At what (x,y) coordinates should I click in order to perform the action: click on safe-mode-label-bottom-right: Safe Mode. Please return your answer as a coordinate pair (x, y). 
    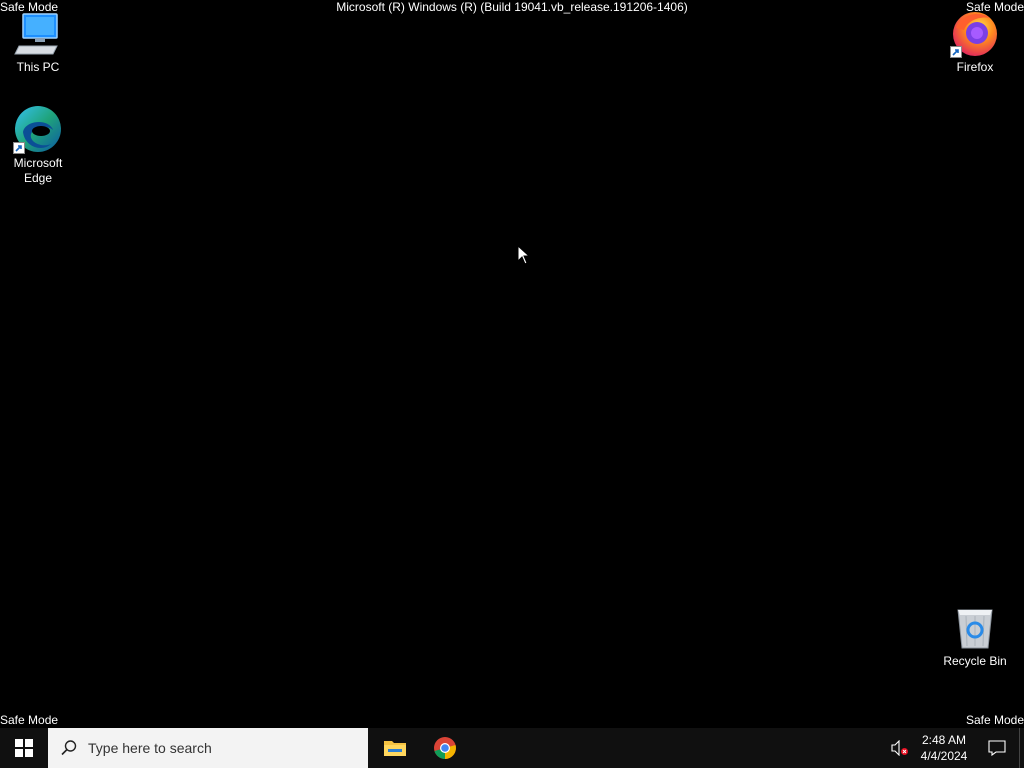
    Looking at the image, I should click on (994, 720).